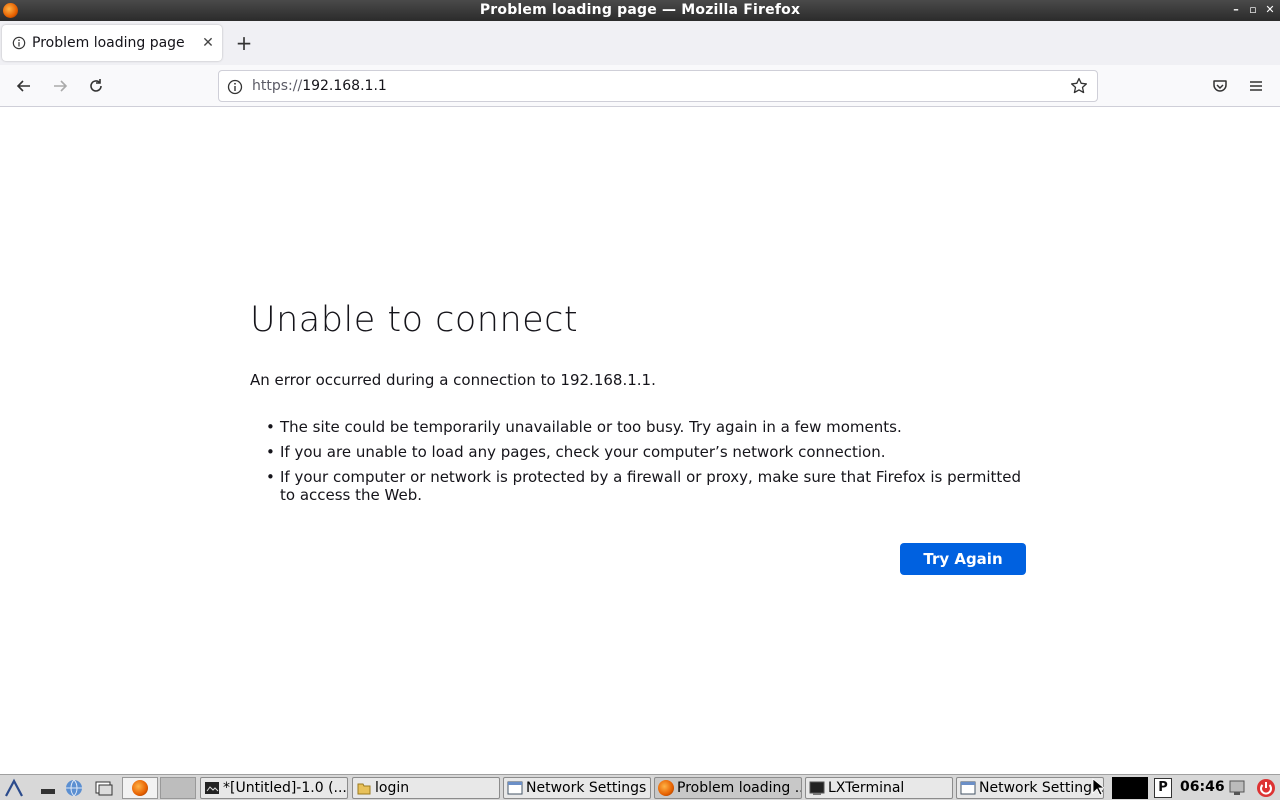 This screenshot has height=800, width=1280. I want to click on image-editor-icon, so click(212, 788).